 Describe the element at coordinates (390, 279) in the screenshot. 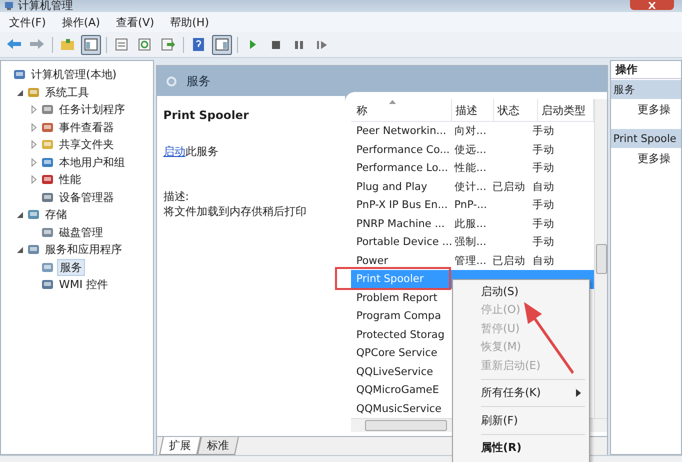

I see `service-name-cell-text: Print Spooler` at that location.